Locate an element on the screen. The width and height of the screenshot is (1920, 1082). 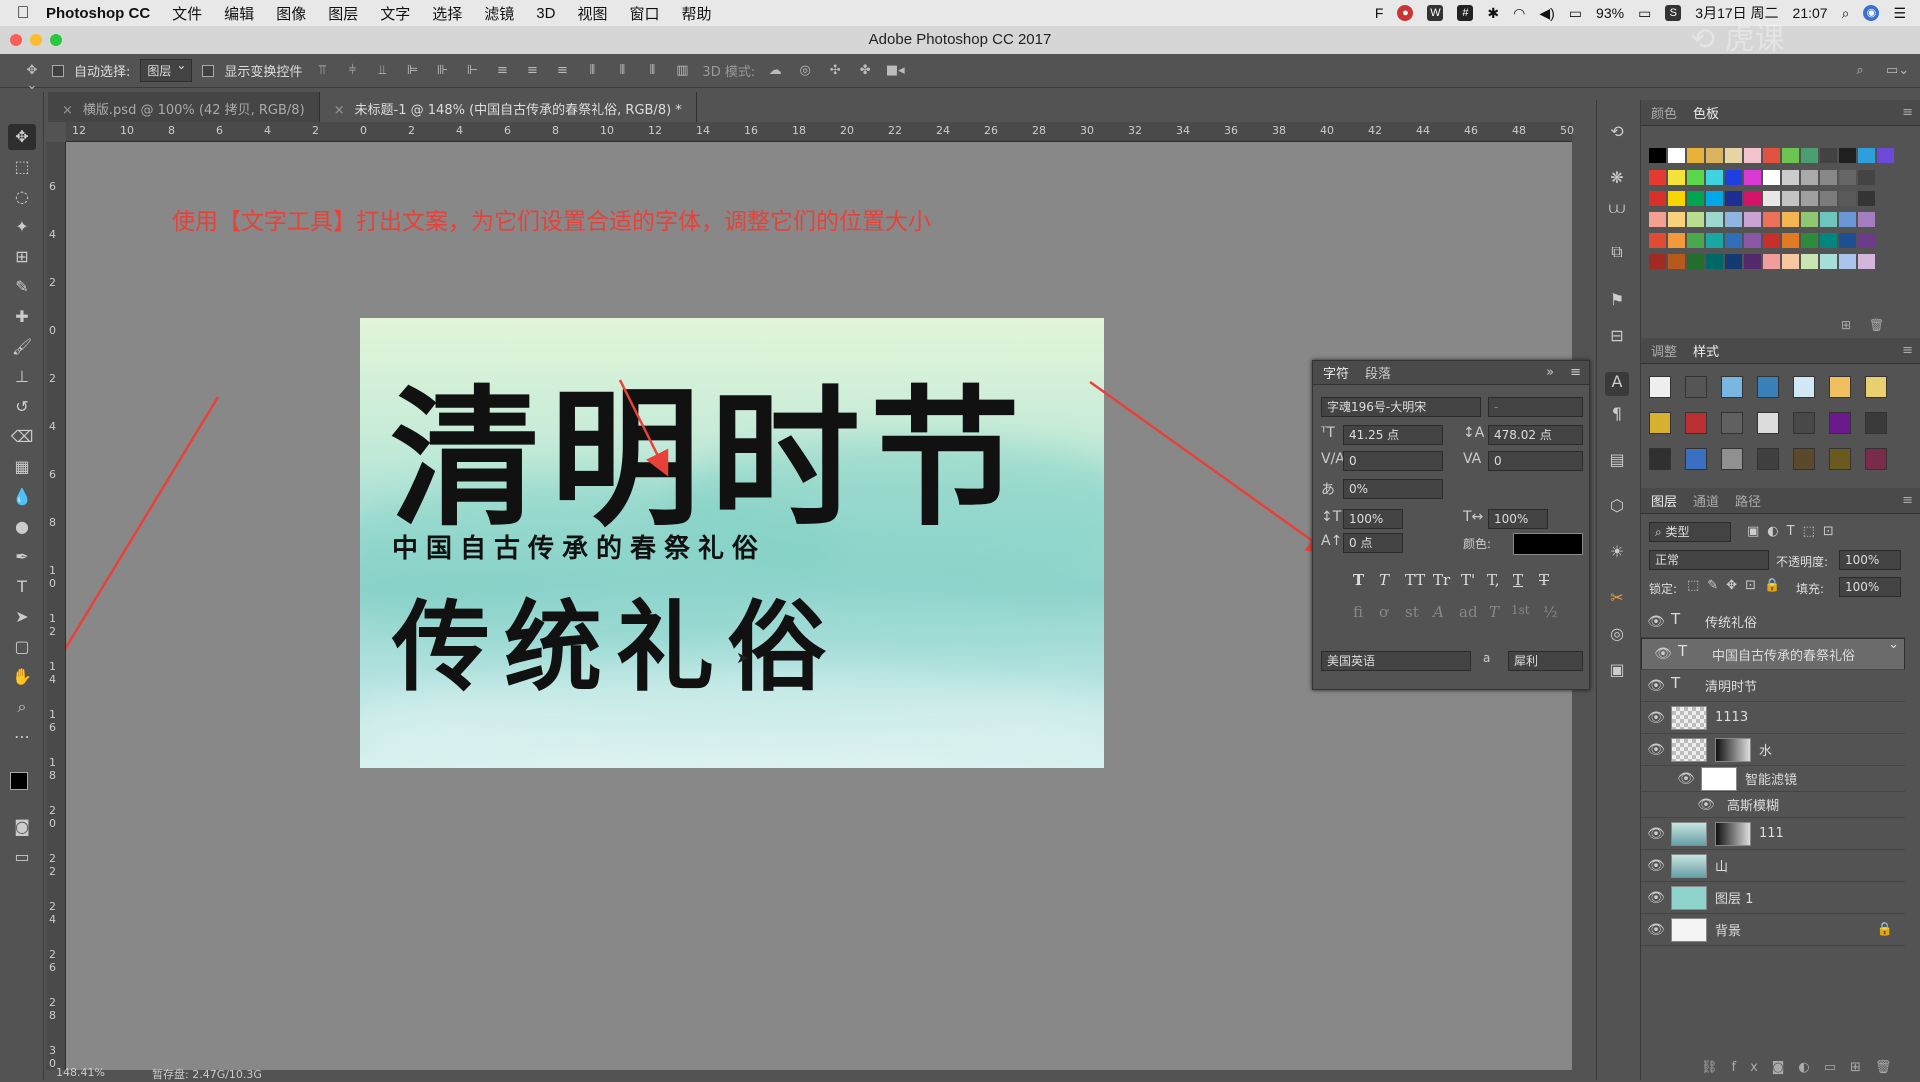
align-bottom-icon: ⫫ is located at coordinates (382, 71).